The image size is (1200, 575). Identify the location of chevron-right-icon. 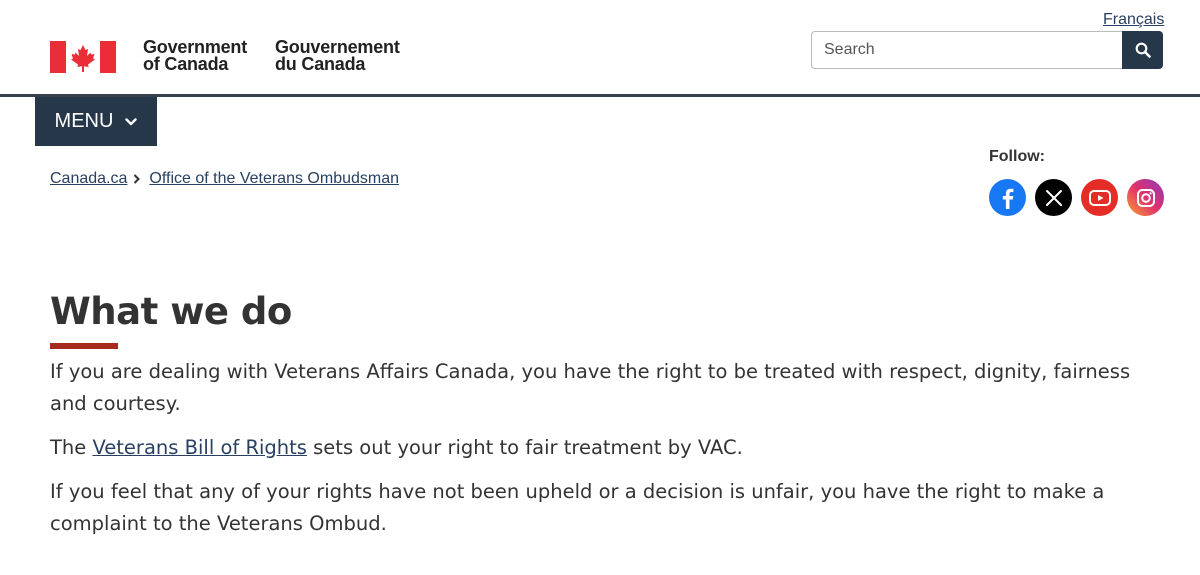
(137, 179).